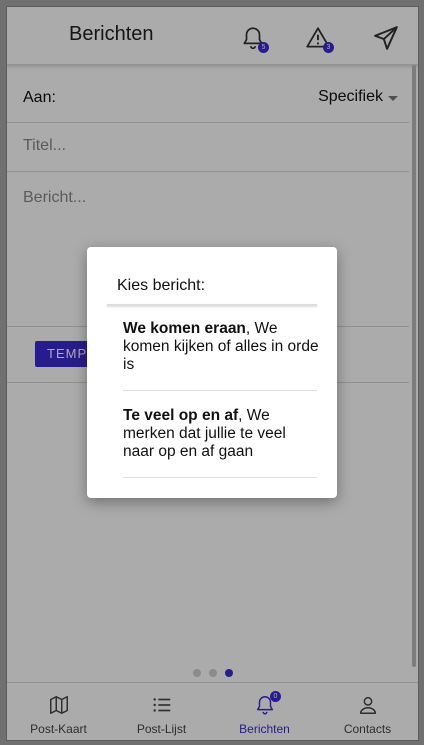 Image resolution: width=424 pixels, height=745 pixels. I want to click on option-title: We komen eraan, so click(184, 328).